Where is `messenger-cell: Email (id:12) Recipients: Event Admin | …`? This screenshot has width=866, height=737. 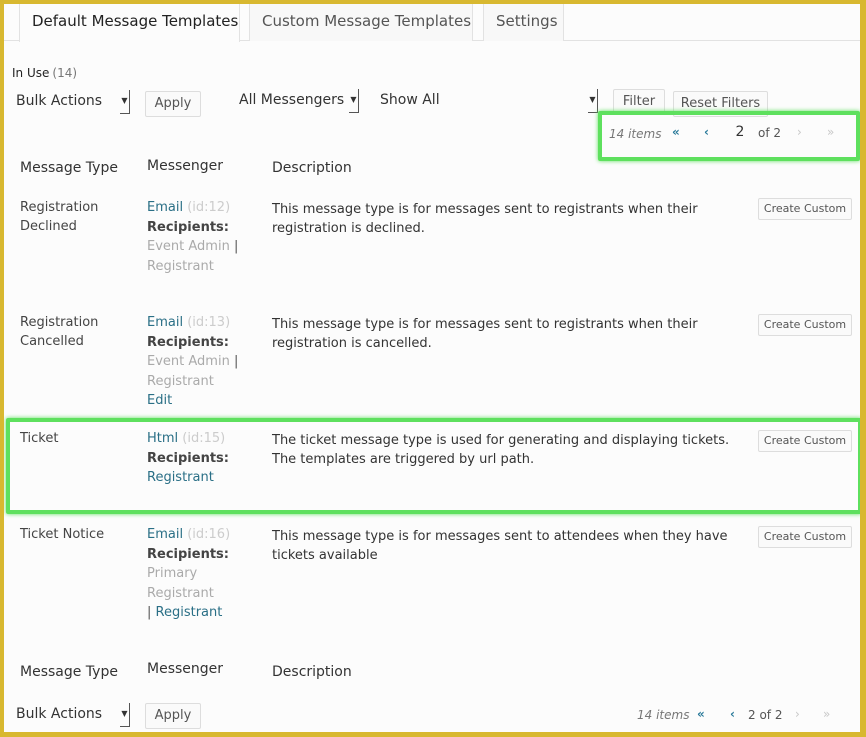
messenger-cell: Email (id:12) Recipients: Event Admin | … is located at coordinates (207, 237).